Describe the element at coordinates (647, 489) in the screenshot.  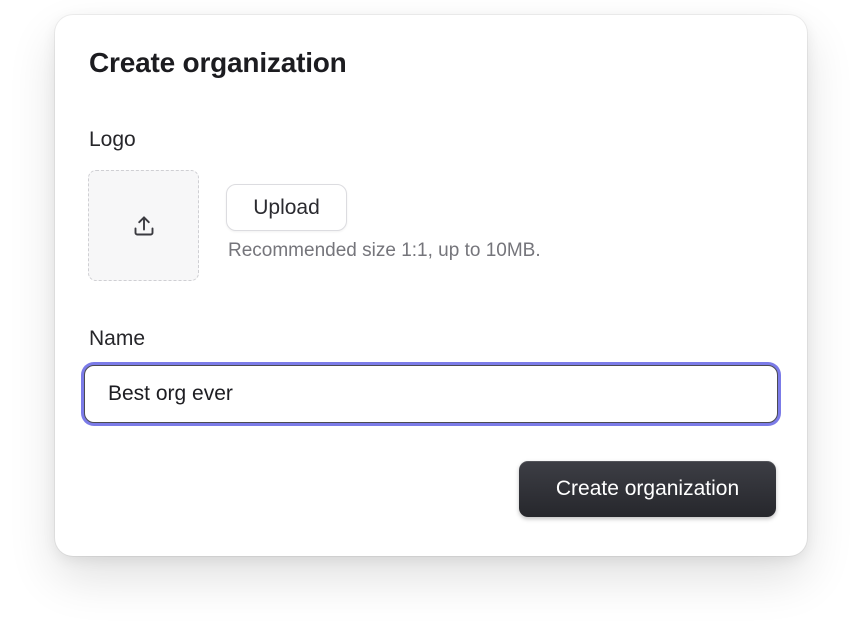
I see `create-organization-button: Create organization` at that location.